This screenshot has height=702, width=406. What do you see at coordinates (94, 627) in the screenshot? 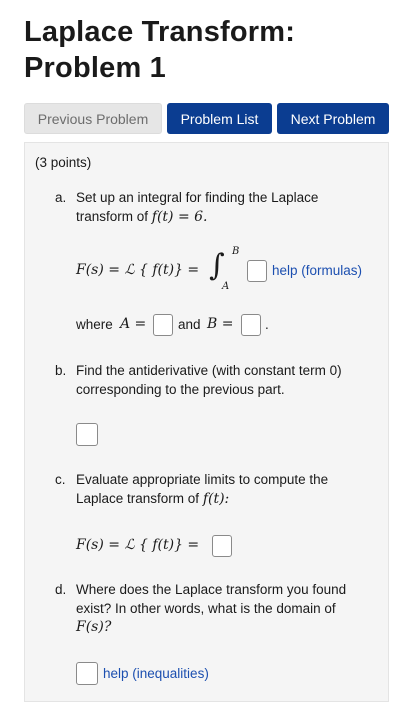
I see `part-d-line3: F(s)?` at bounding box center [94, 627].